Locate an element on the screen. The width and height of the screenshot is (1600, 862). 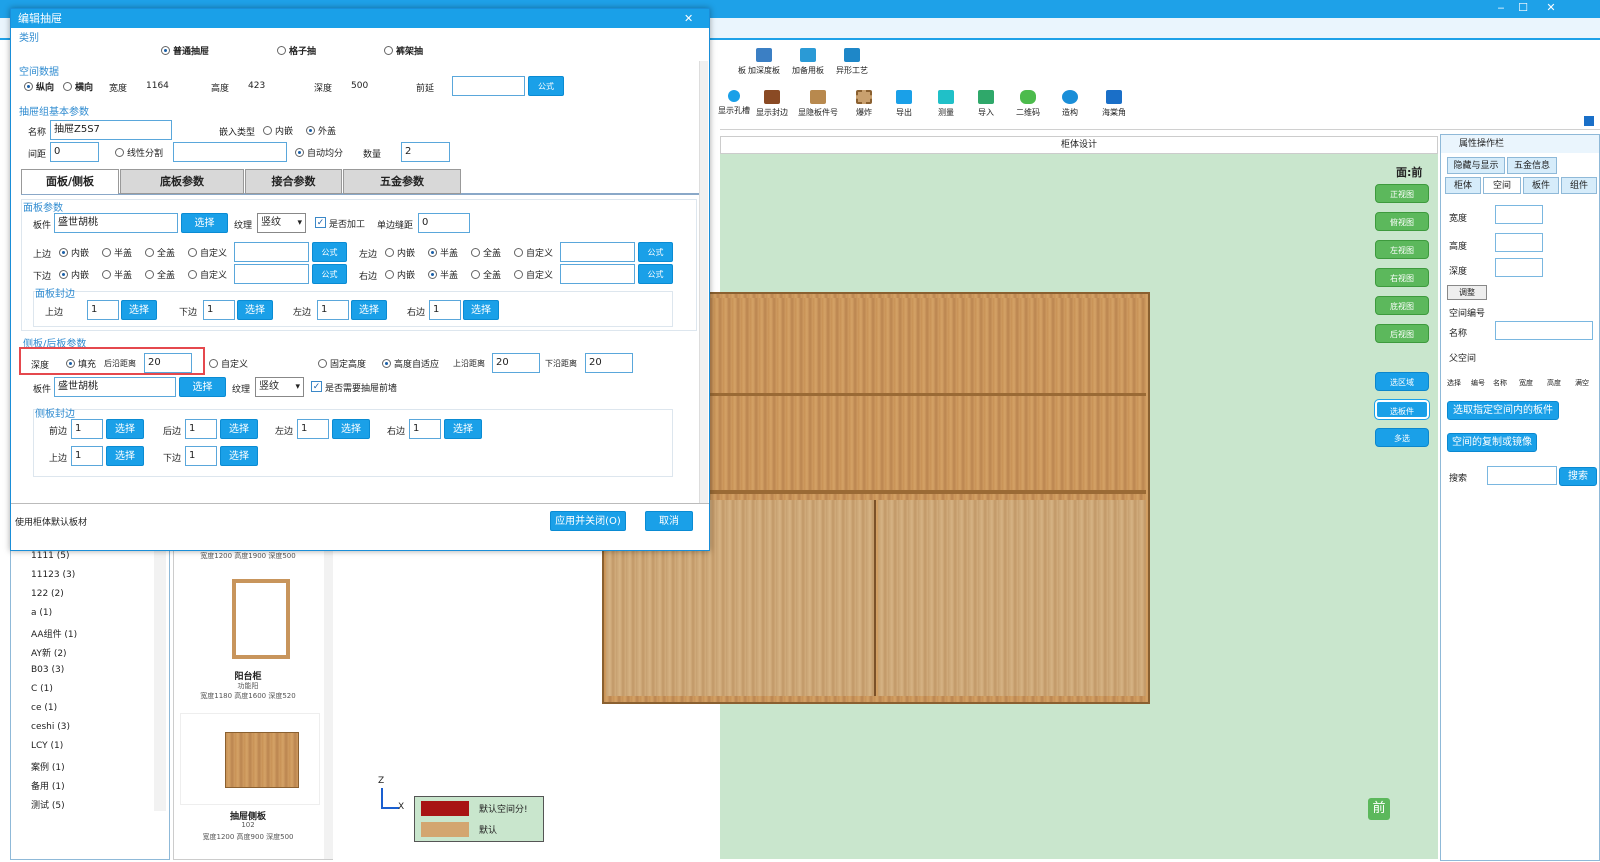
select-space-panels-button: 选取指定空间内的板件 is located at coordinates (1503, 410).